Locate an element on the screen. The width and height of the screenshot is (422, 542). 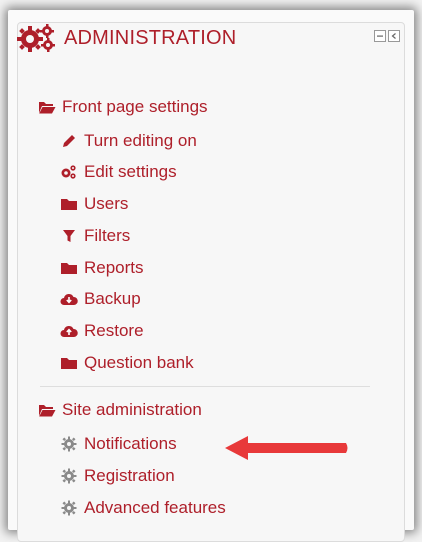
menu-item-label: Filters is located at coordinates (107, 235).